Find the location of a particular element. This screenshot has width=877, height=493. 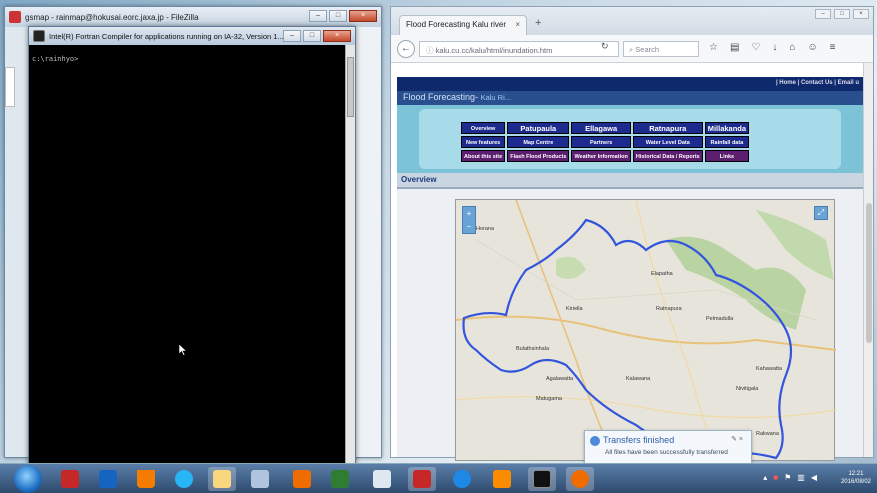

menu-item-new-features: New features is located at coordinates (483, 142).